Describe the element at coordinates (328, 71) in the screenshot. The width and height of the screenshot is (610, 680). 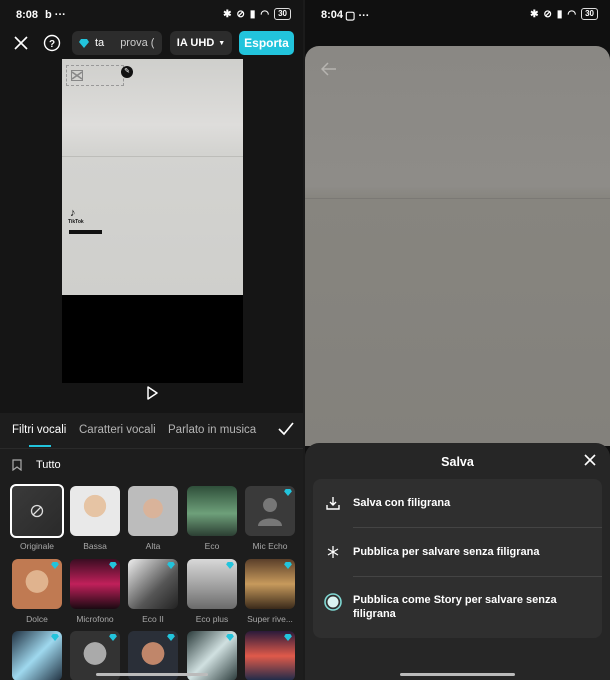
I see `back-arrow-icon` at that location.